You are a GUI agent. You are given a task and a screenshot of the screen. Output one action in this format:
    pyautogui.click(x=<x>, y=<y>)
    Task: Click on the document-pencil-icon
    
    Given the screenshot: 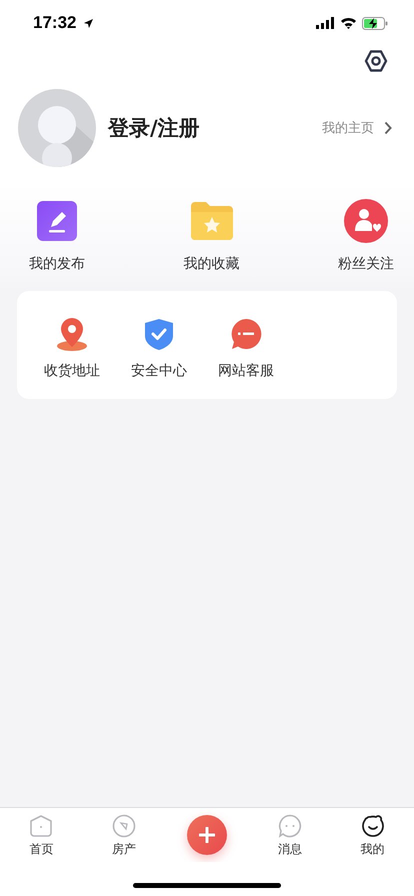 What is the action you would take?
    pyautogui.click(x=57, y=221)
    